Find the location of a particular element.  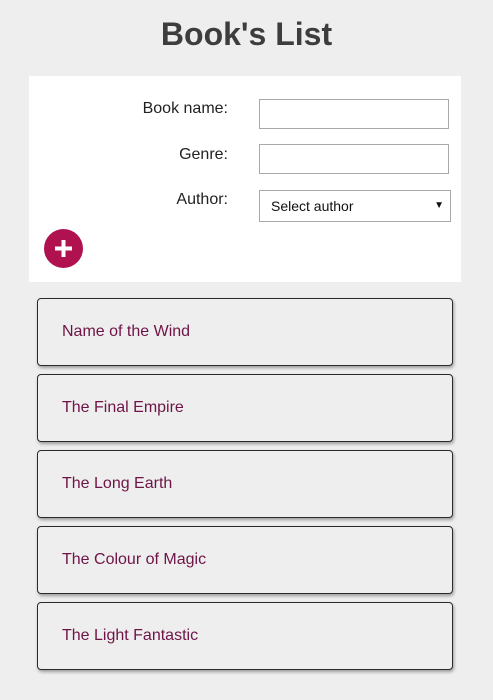

book-list-item: The Long Earth is located at coordinates (245, 484).